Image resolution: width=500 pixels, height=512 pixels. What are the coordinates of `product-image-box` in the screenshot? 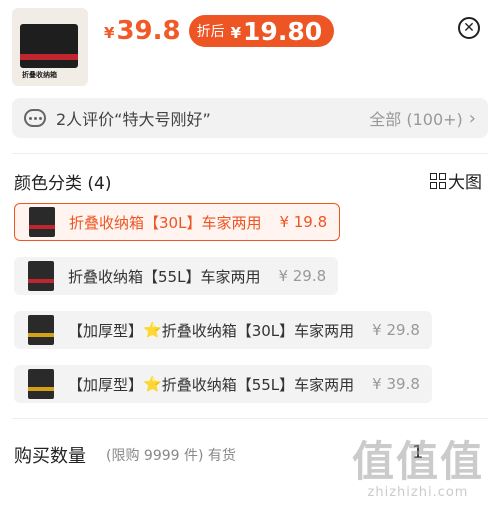 It's located at (49, 46).